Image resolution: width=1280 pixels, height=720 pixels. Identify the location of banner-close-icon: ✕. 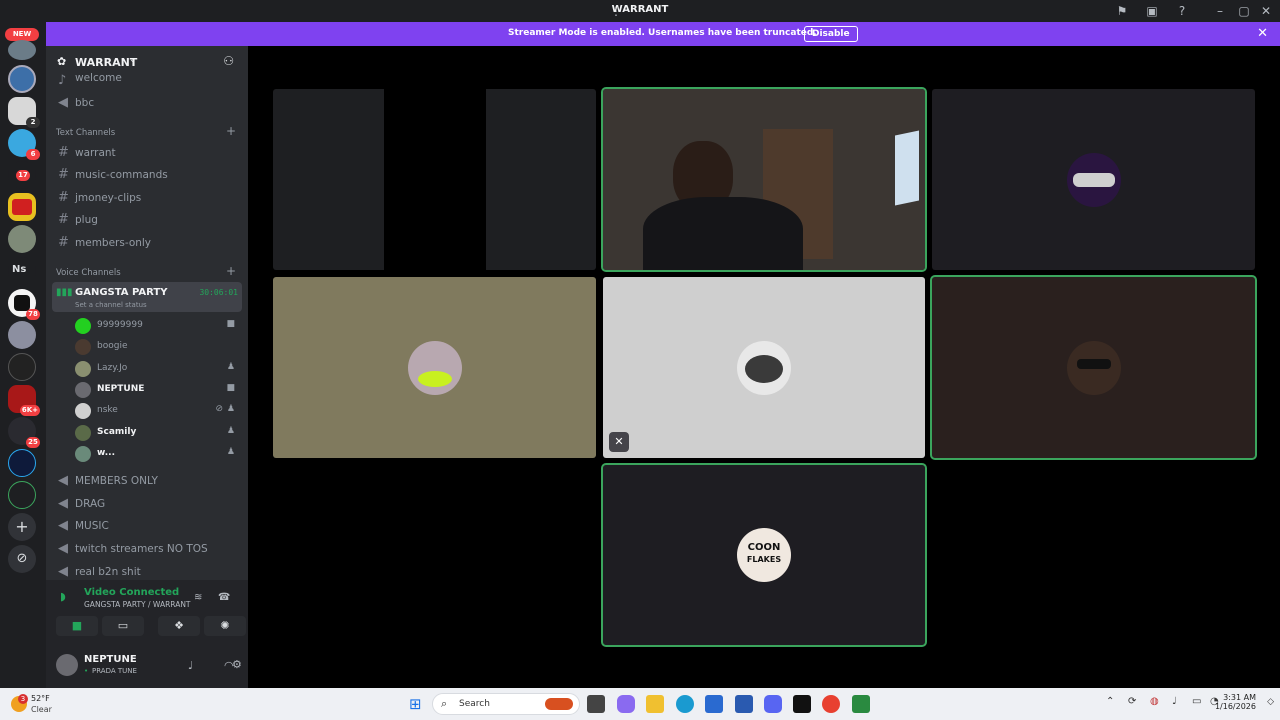
(1262, 33).